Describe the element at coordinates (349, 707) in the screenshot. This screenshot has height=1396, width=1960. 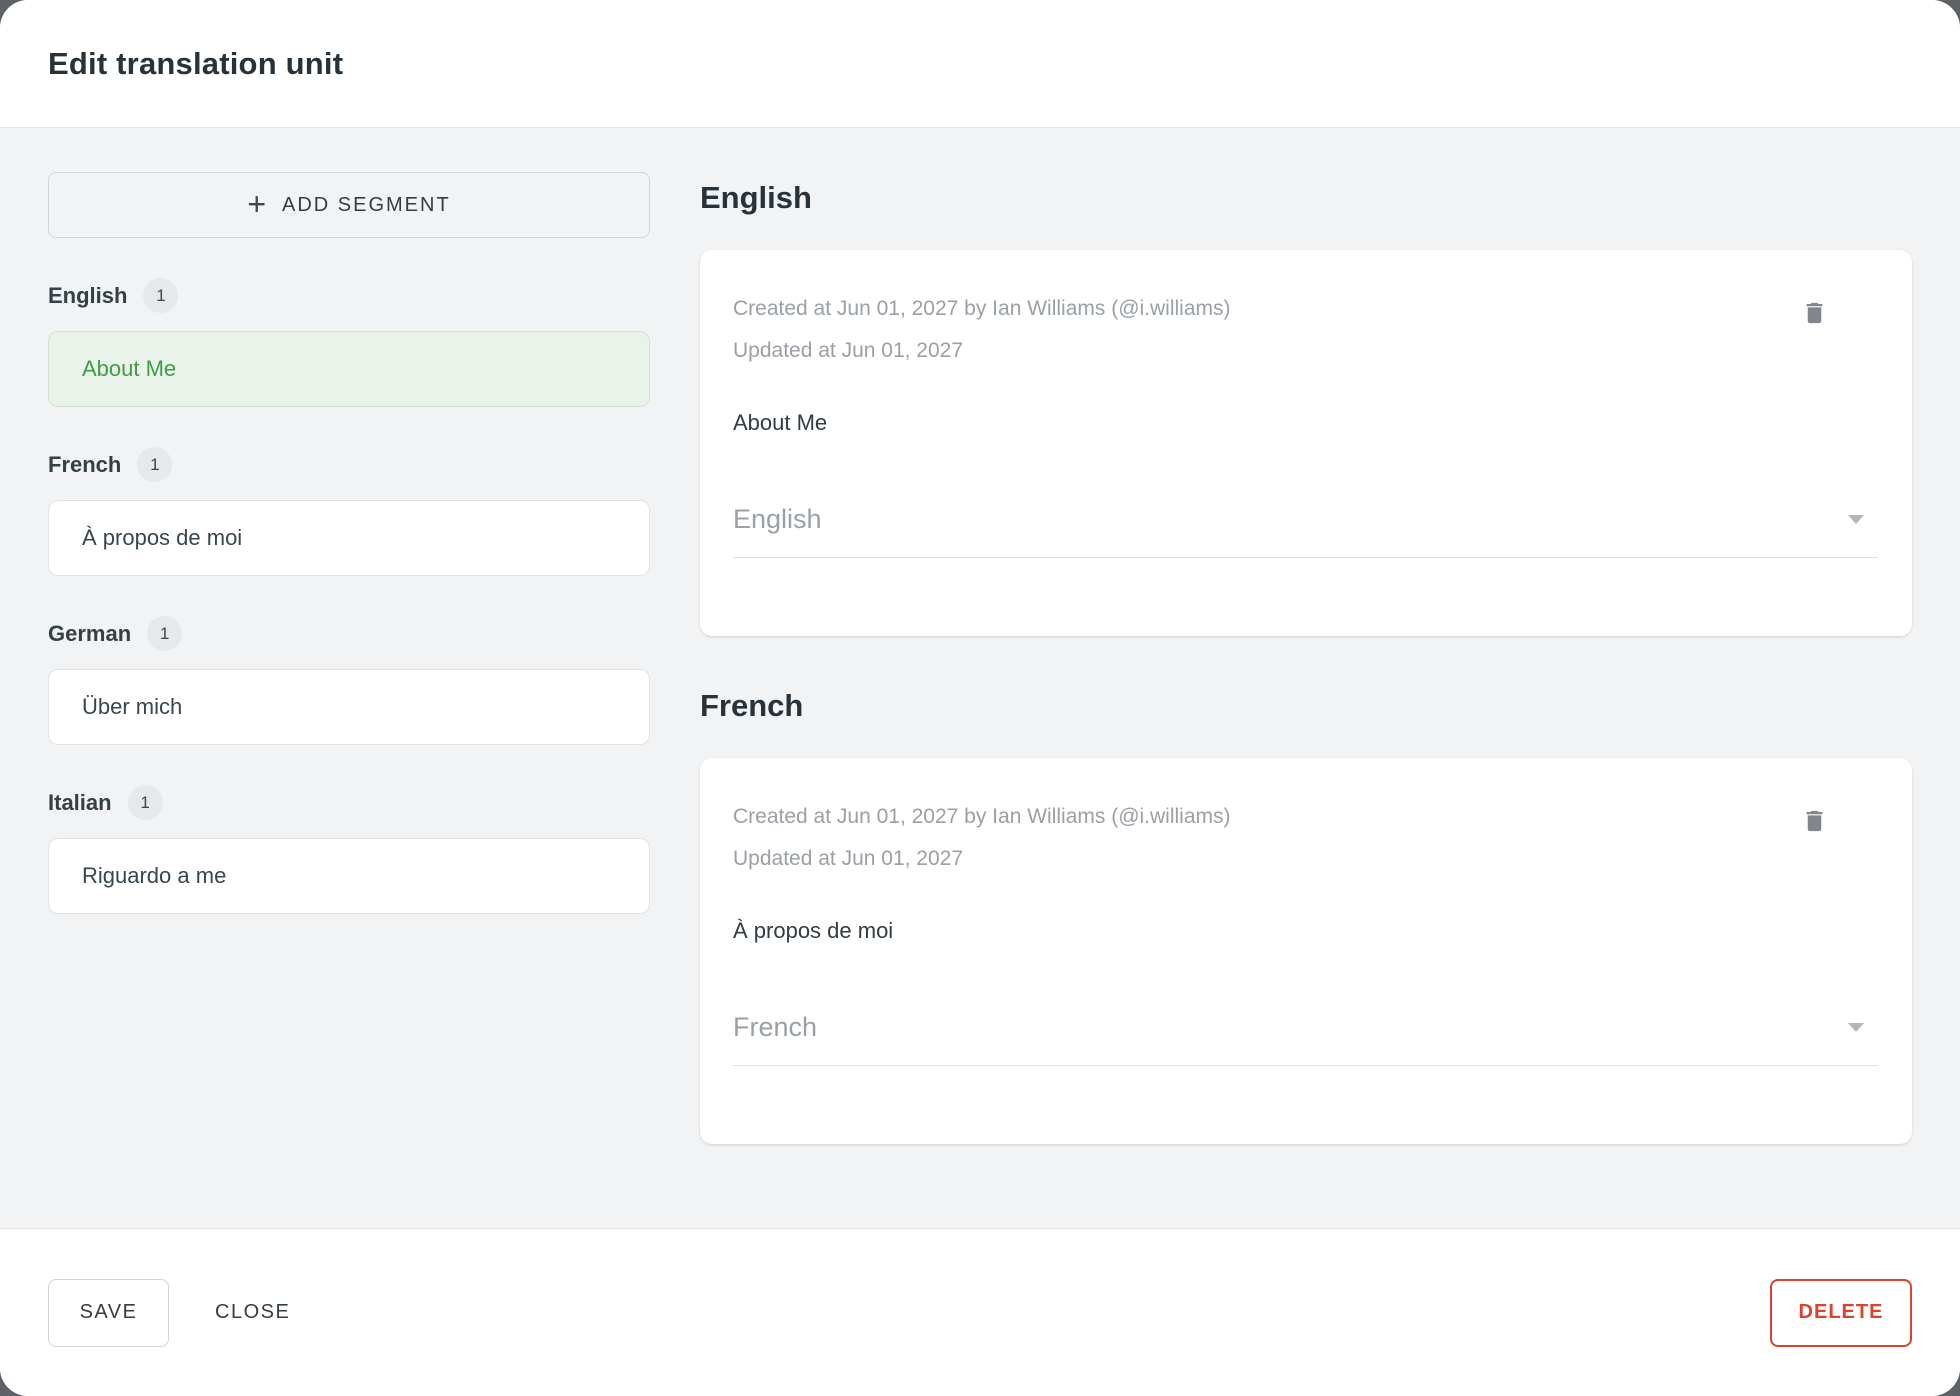
I see `segment-item-german: Über mich` at that location.